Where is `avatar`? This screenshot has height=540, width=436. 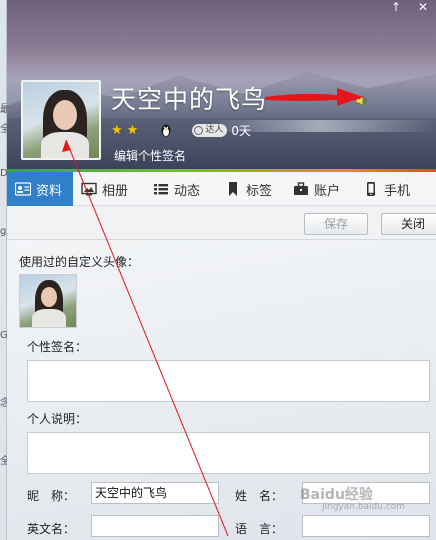 avatar is located at coordinates (61, 120).